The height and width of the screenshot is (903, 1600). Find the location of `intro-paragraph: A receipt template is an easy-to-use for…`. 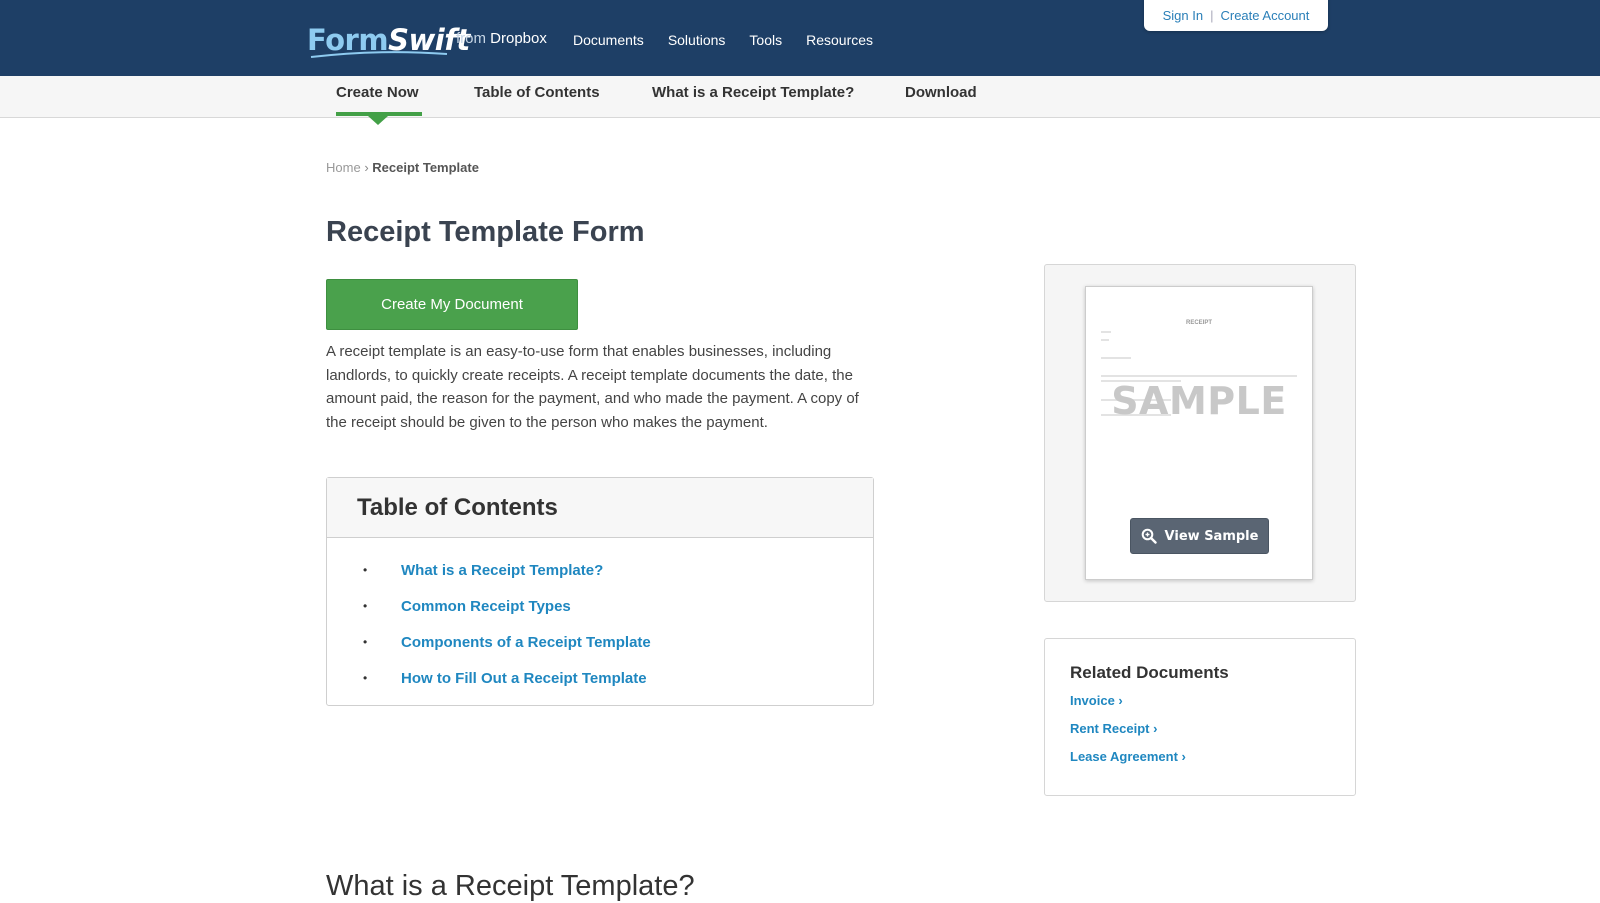

intro-paragraph: A receipt template is an easy-to-use for… is located at coordinates (592, 387).